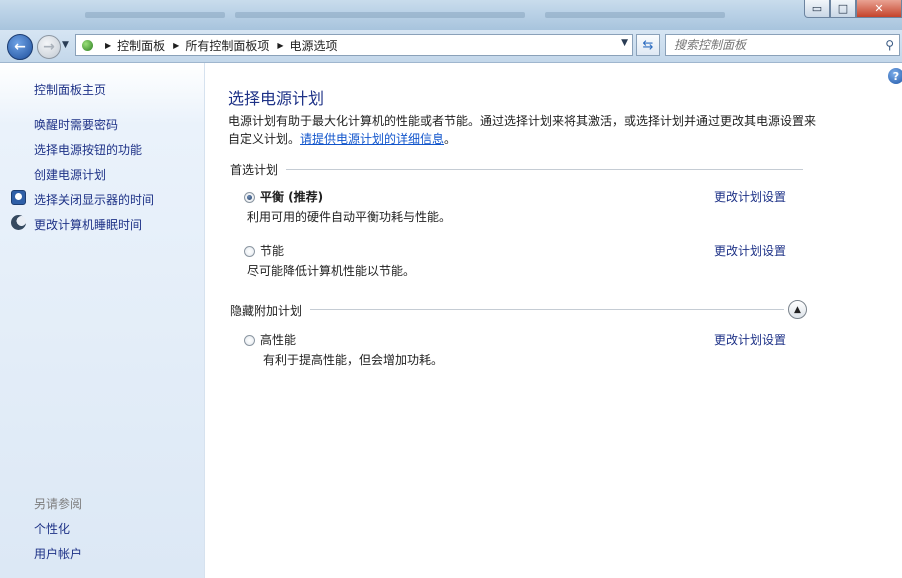  Describe the element at coordinates (88, 45) in the screenshot. I see `control-panel-icon` at that location.